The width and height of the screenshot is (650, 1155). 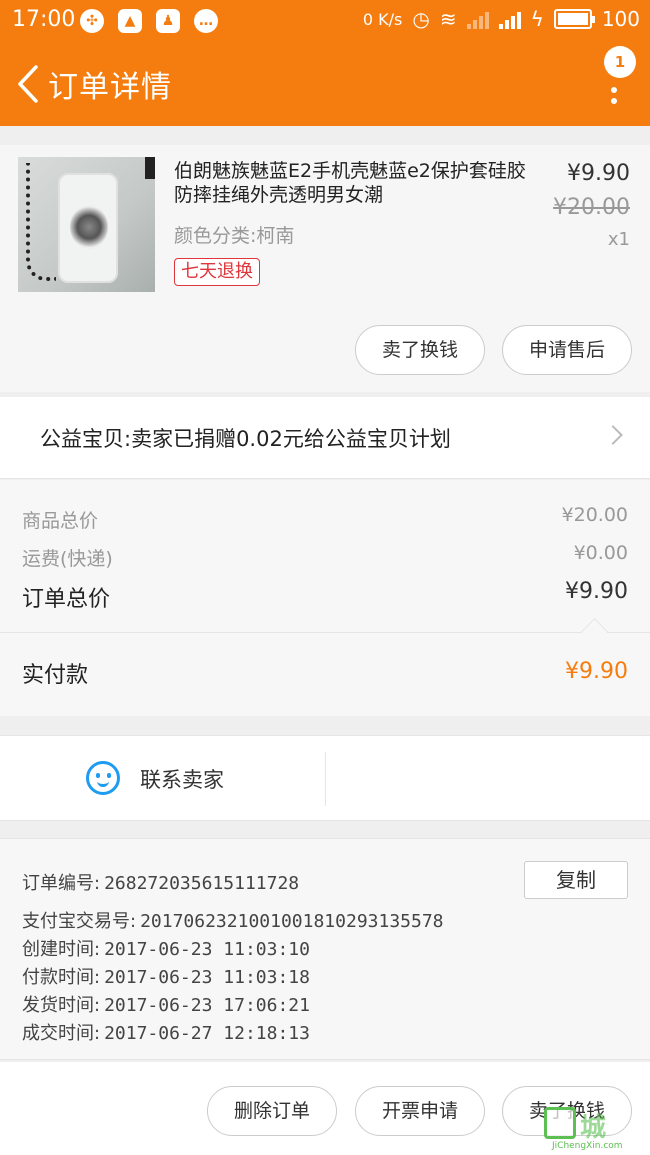 What do you see at coordinates (217, 272) in the screenshot?
I see `return-policy-badge: 七天退换` at bounding box center [217, 272].